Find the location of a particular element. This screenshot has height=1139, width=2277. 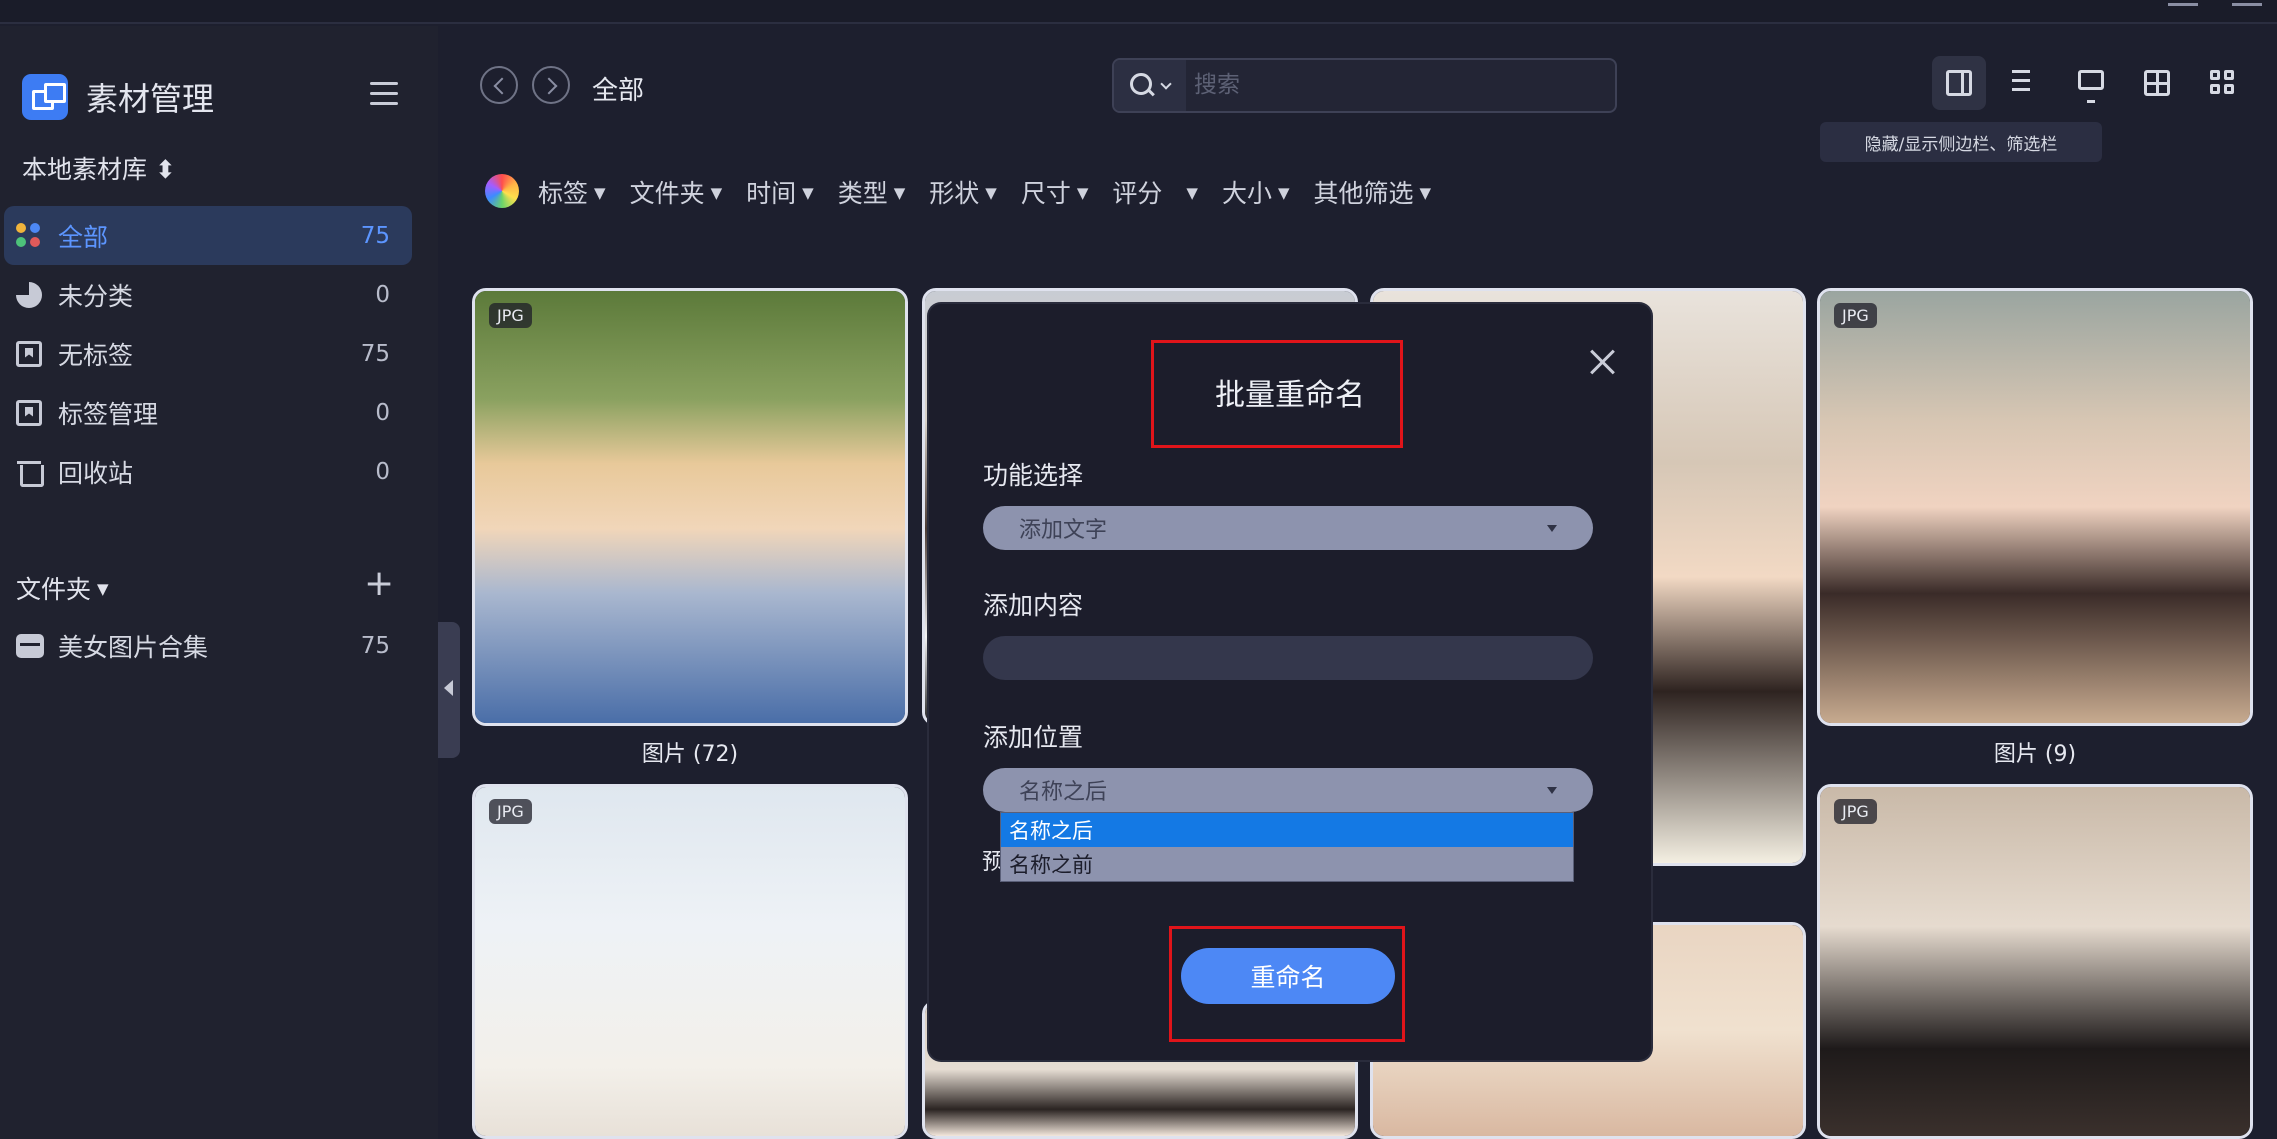

content-label: 添加内容 is located at coordinates (1033, 605).